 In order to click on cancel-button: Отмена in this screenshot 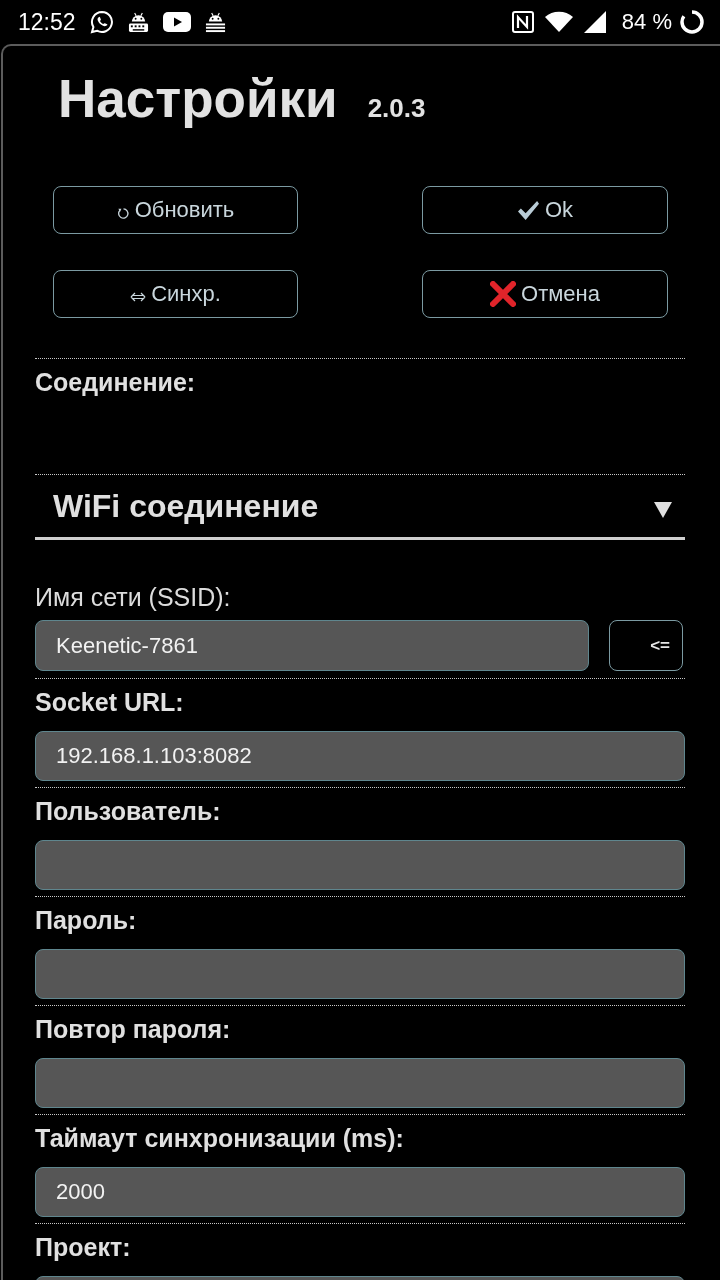, I will do `click(545, 294)`.